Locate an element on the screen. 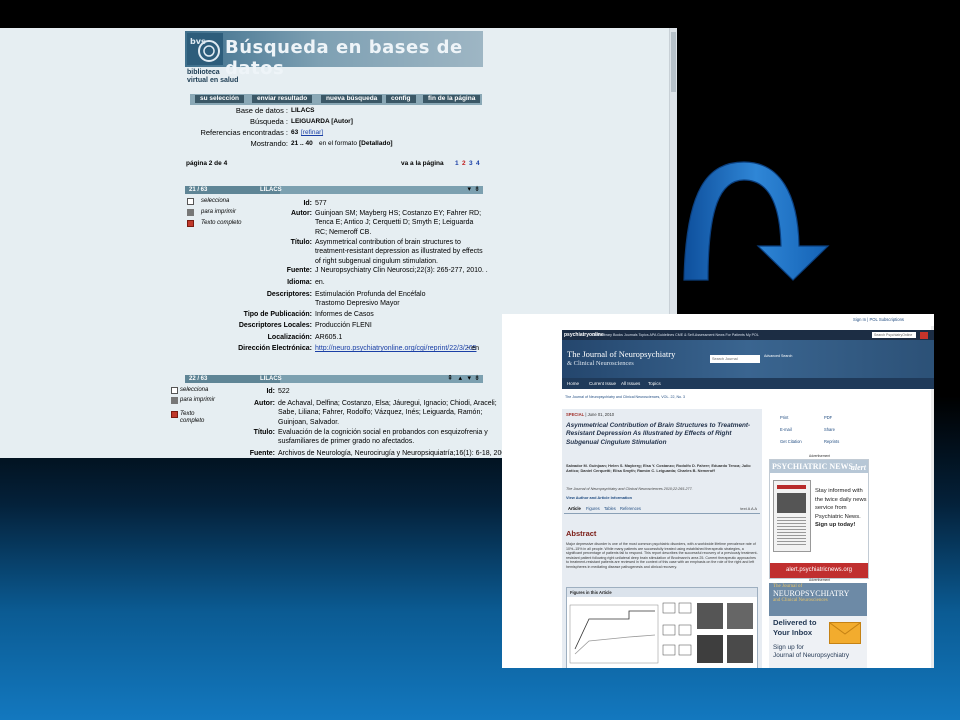  bvs-logo-mark-icon: bvs is located at coordinates (205, 49).